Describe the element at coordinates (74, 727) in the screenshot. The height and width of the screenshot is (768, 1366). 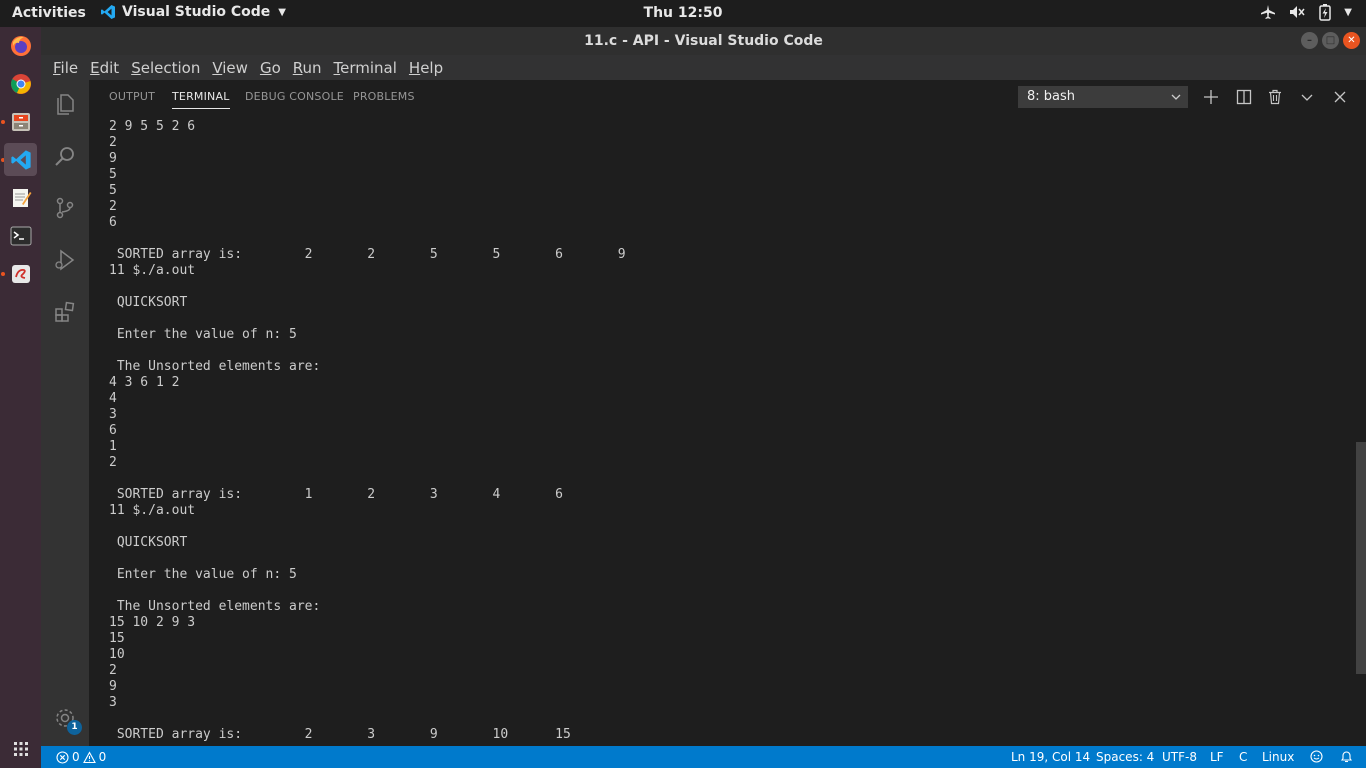
I see `update-badge: 1` at that location.